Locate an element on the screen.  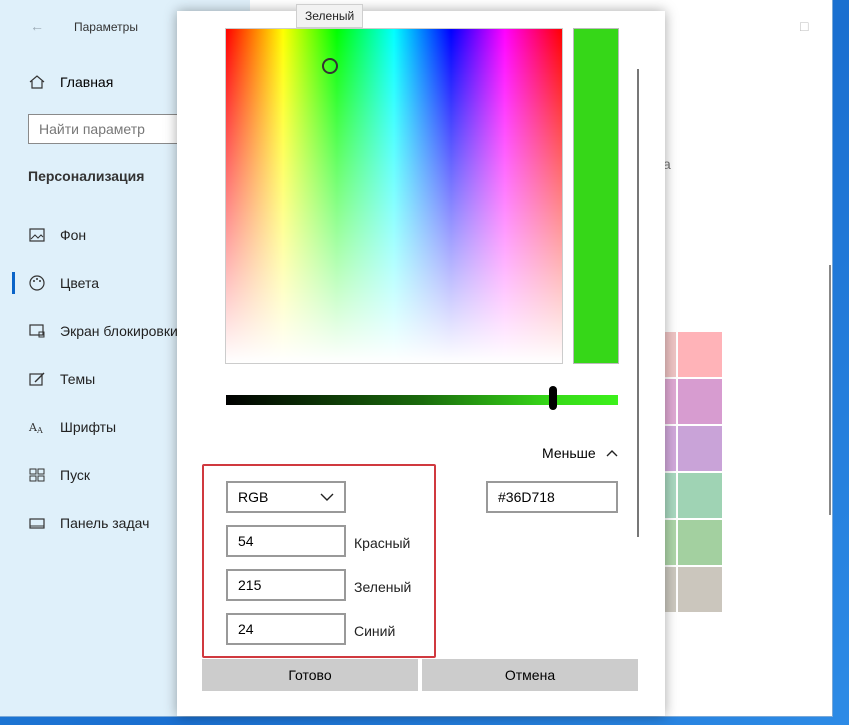
hex-input: #36D718 is located at coordinates (552, 497).